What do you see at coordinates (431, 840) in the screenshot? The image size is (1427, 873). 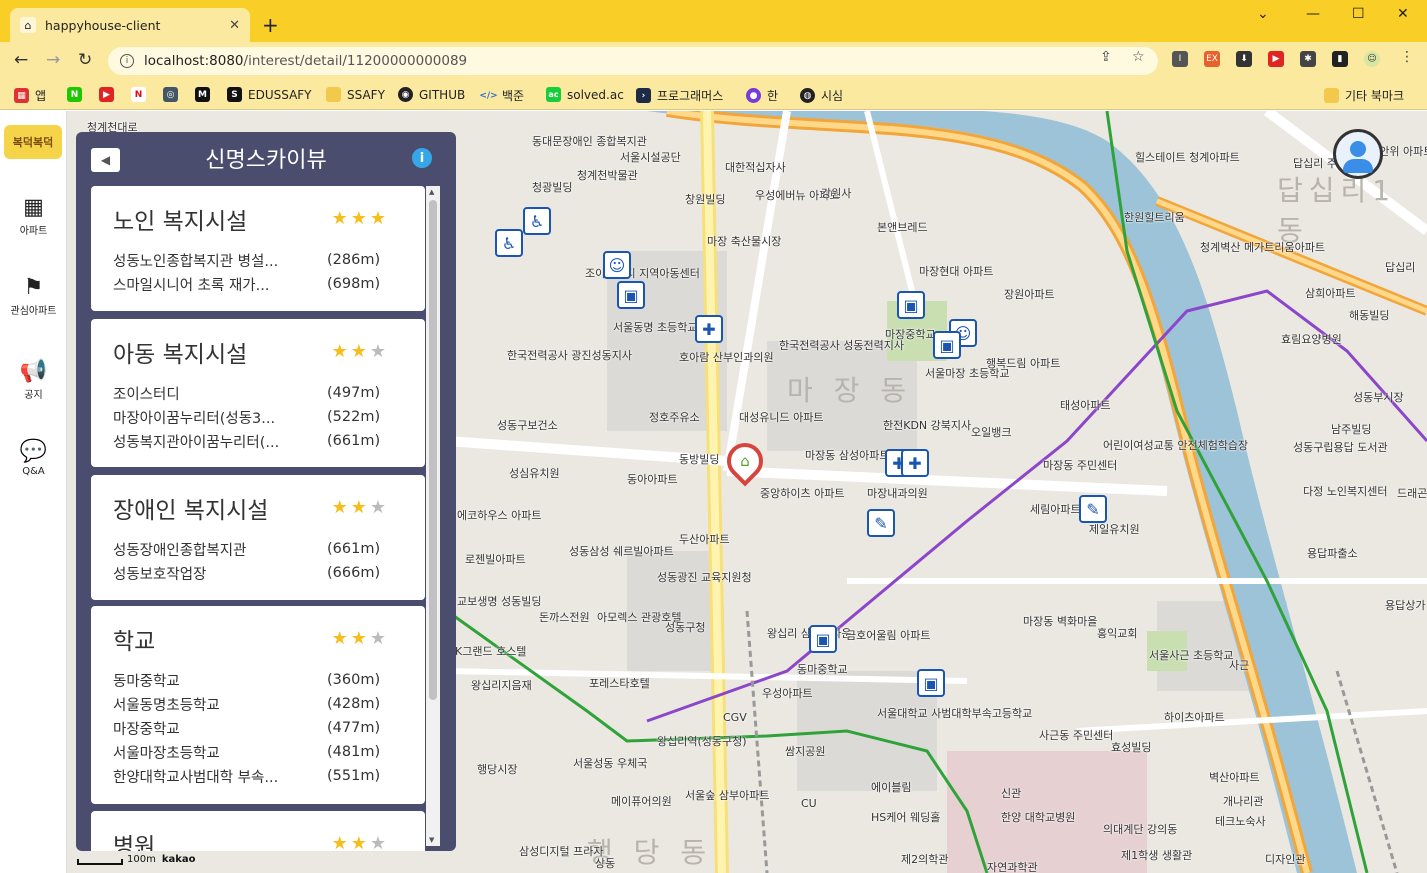 I see `scroll-down-icon: ▼` at bounding box center [431, 840].